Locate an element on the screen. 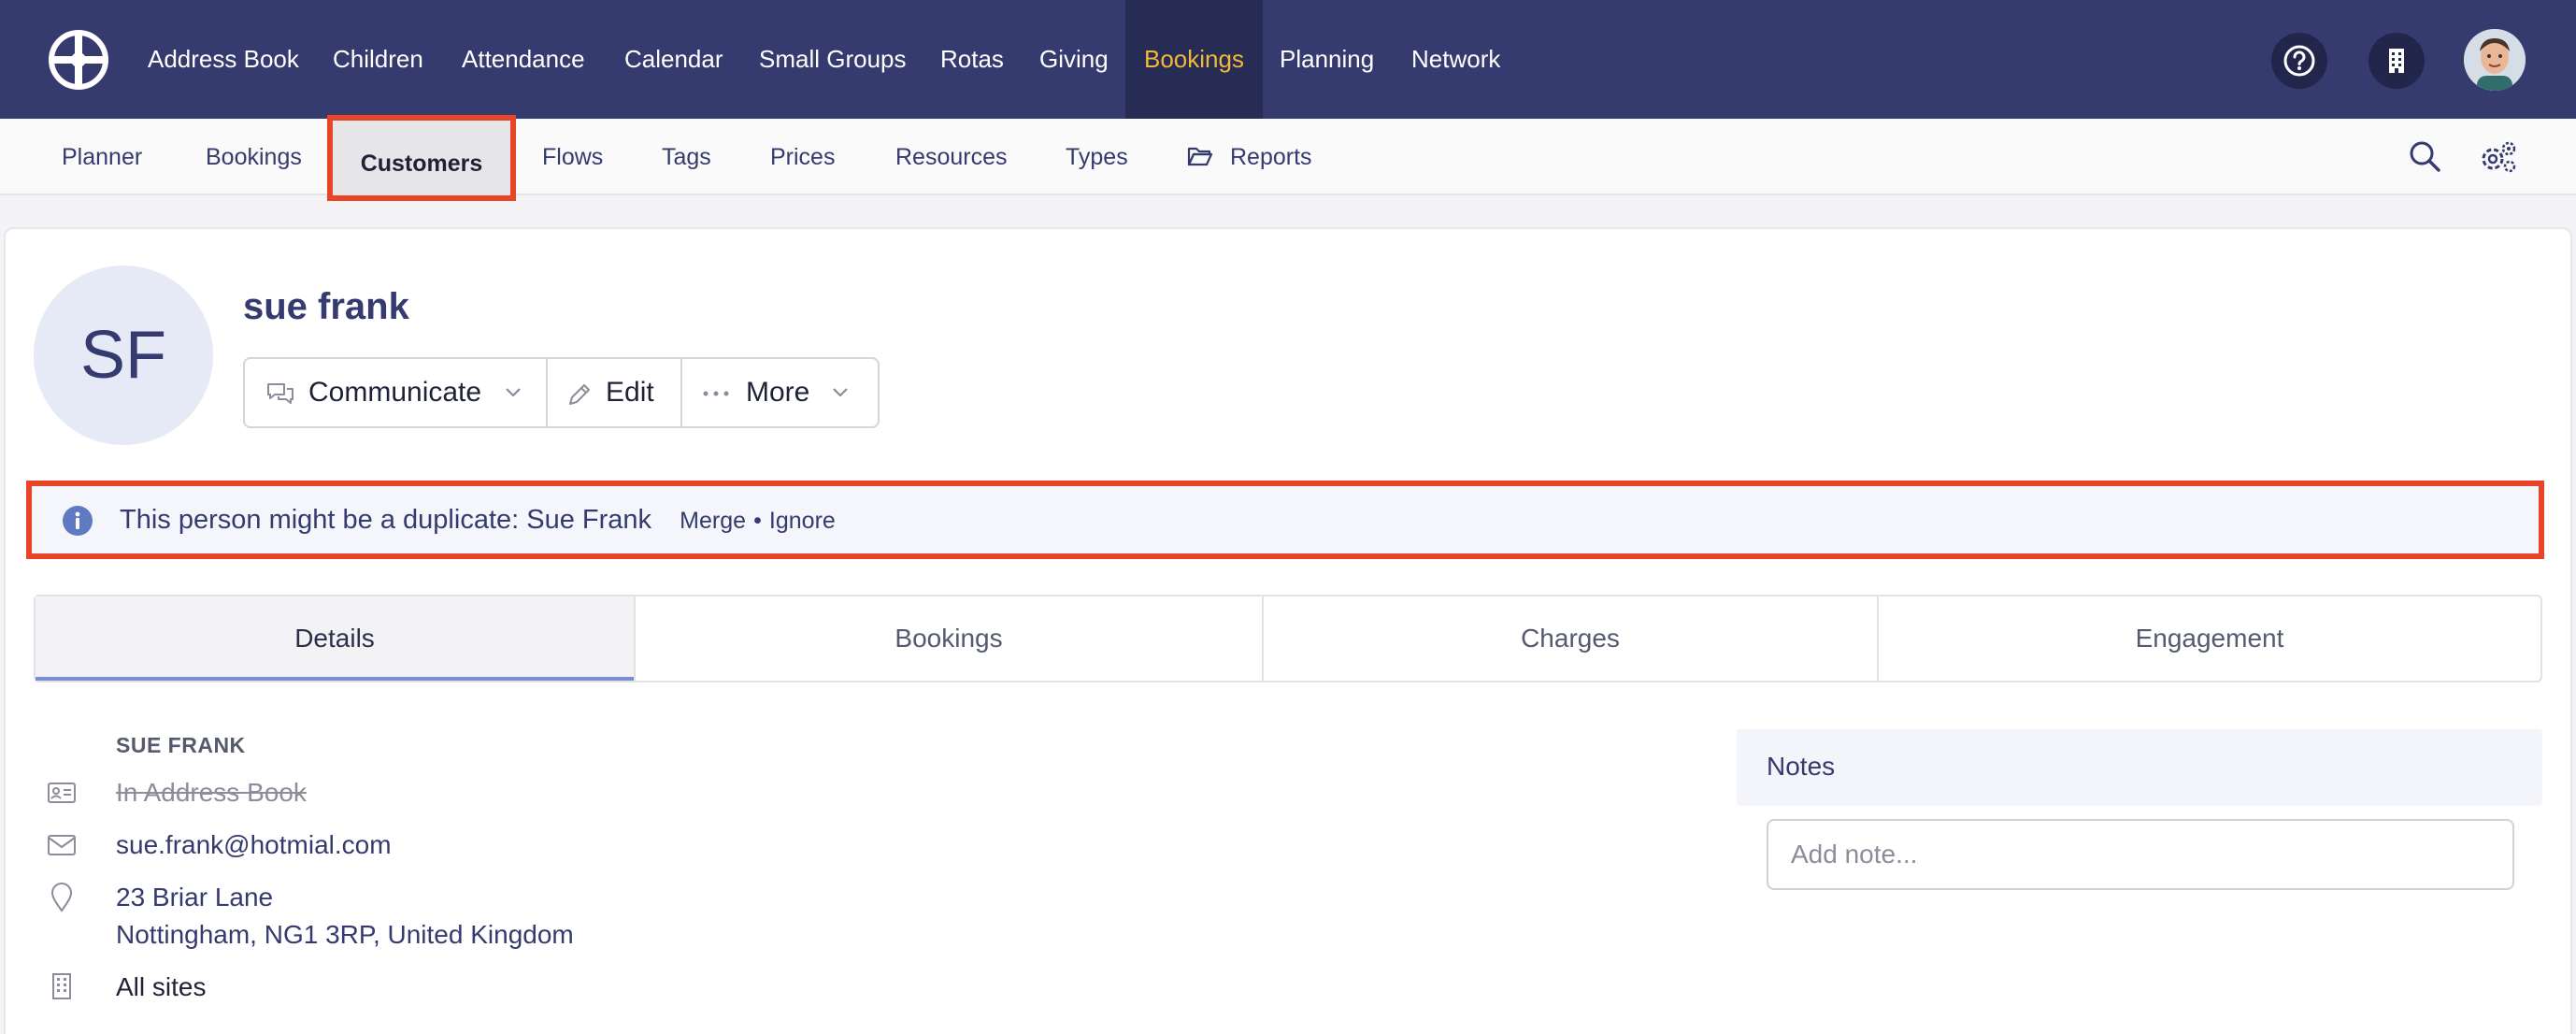 This screenshot has height=1034, width=2576. site-switch-button is located at coordinates (2396, 61).